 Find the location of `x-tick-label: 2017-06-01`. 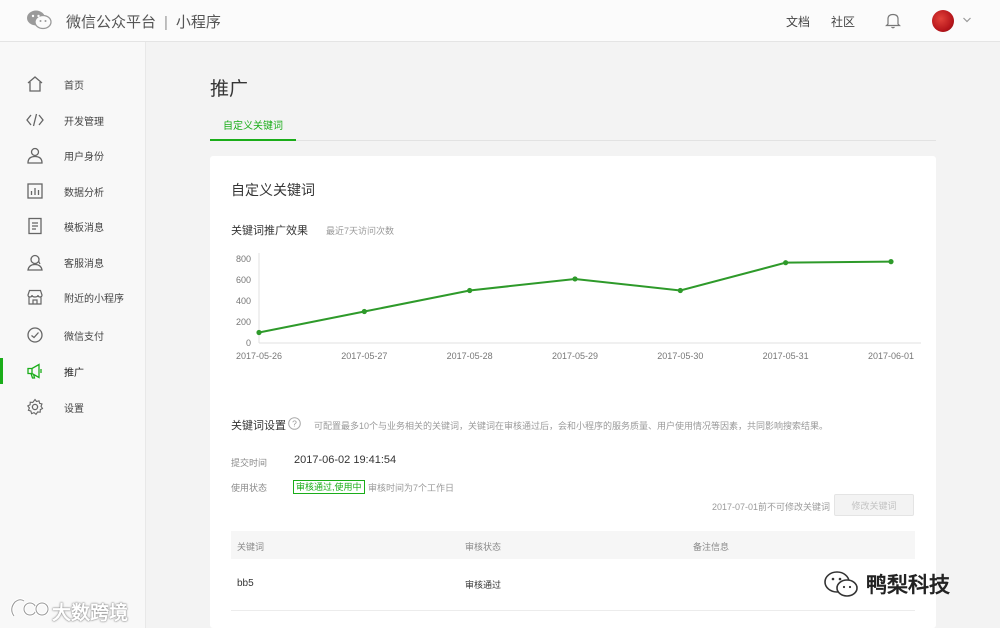

x-tick-label: 2017-06-01 is located at coordinates (891, 356).